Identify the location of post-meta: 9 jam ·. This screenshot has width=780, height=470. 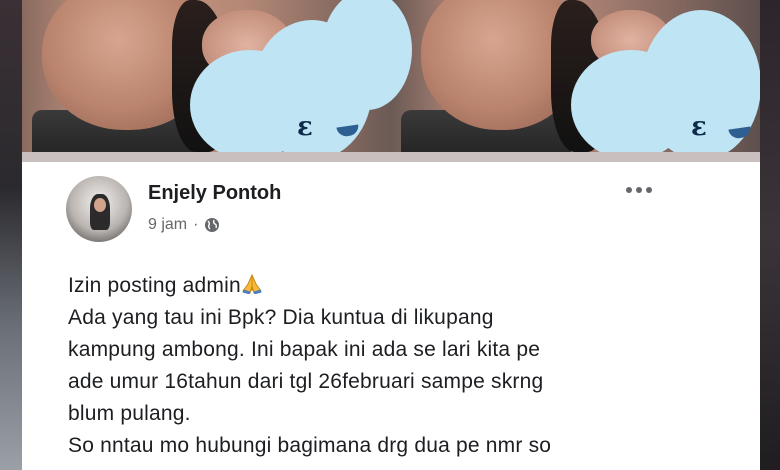
(184, 225).